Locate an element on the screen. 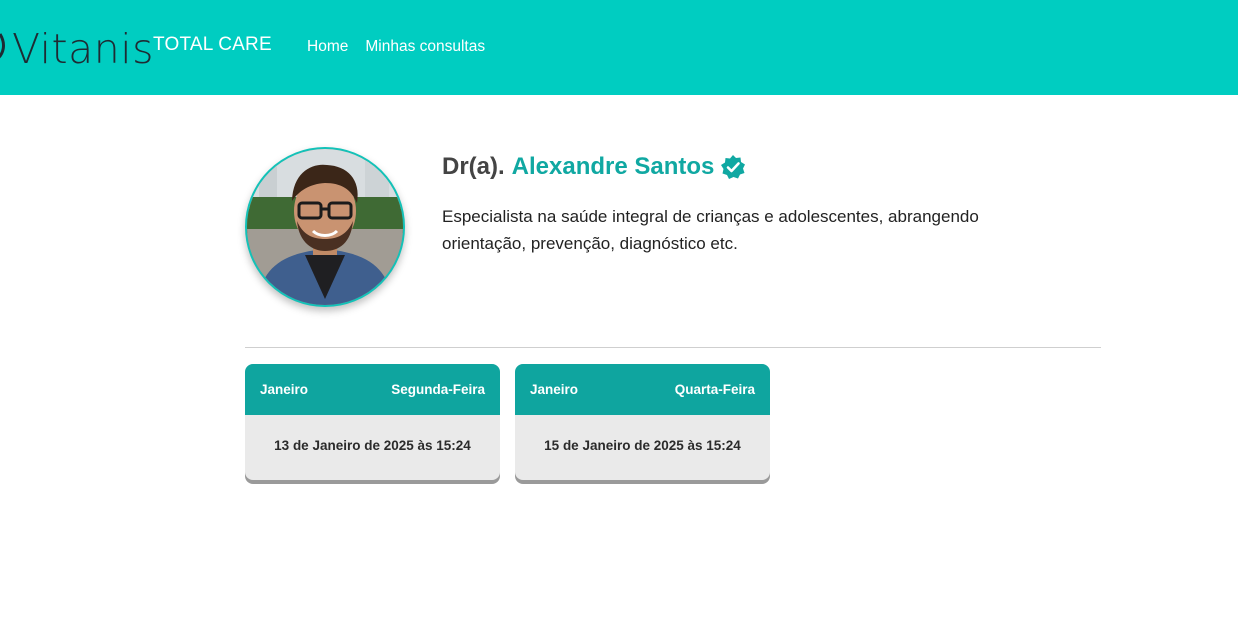 This screenshot has width=1238, height=629. doctor-name: Alexandre Santos is located at coordinates (613, 166).